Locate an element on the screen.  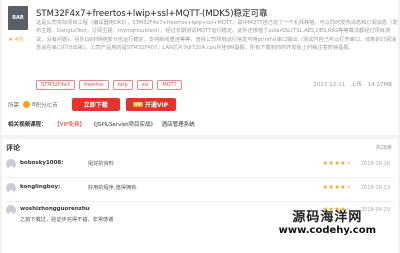
resource-rating: ★ 4分 is located at coordinates (16, 39).